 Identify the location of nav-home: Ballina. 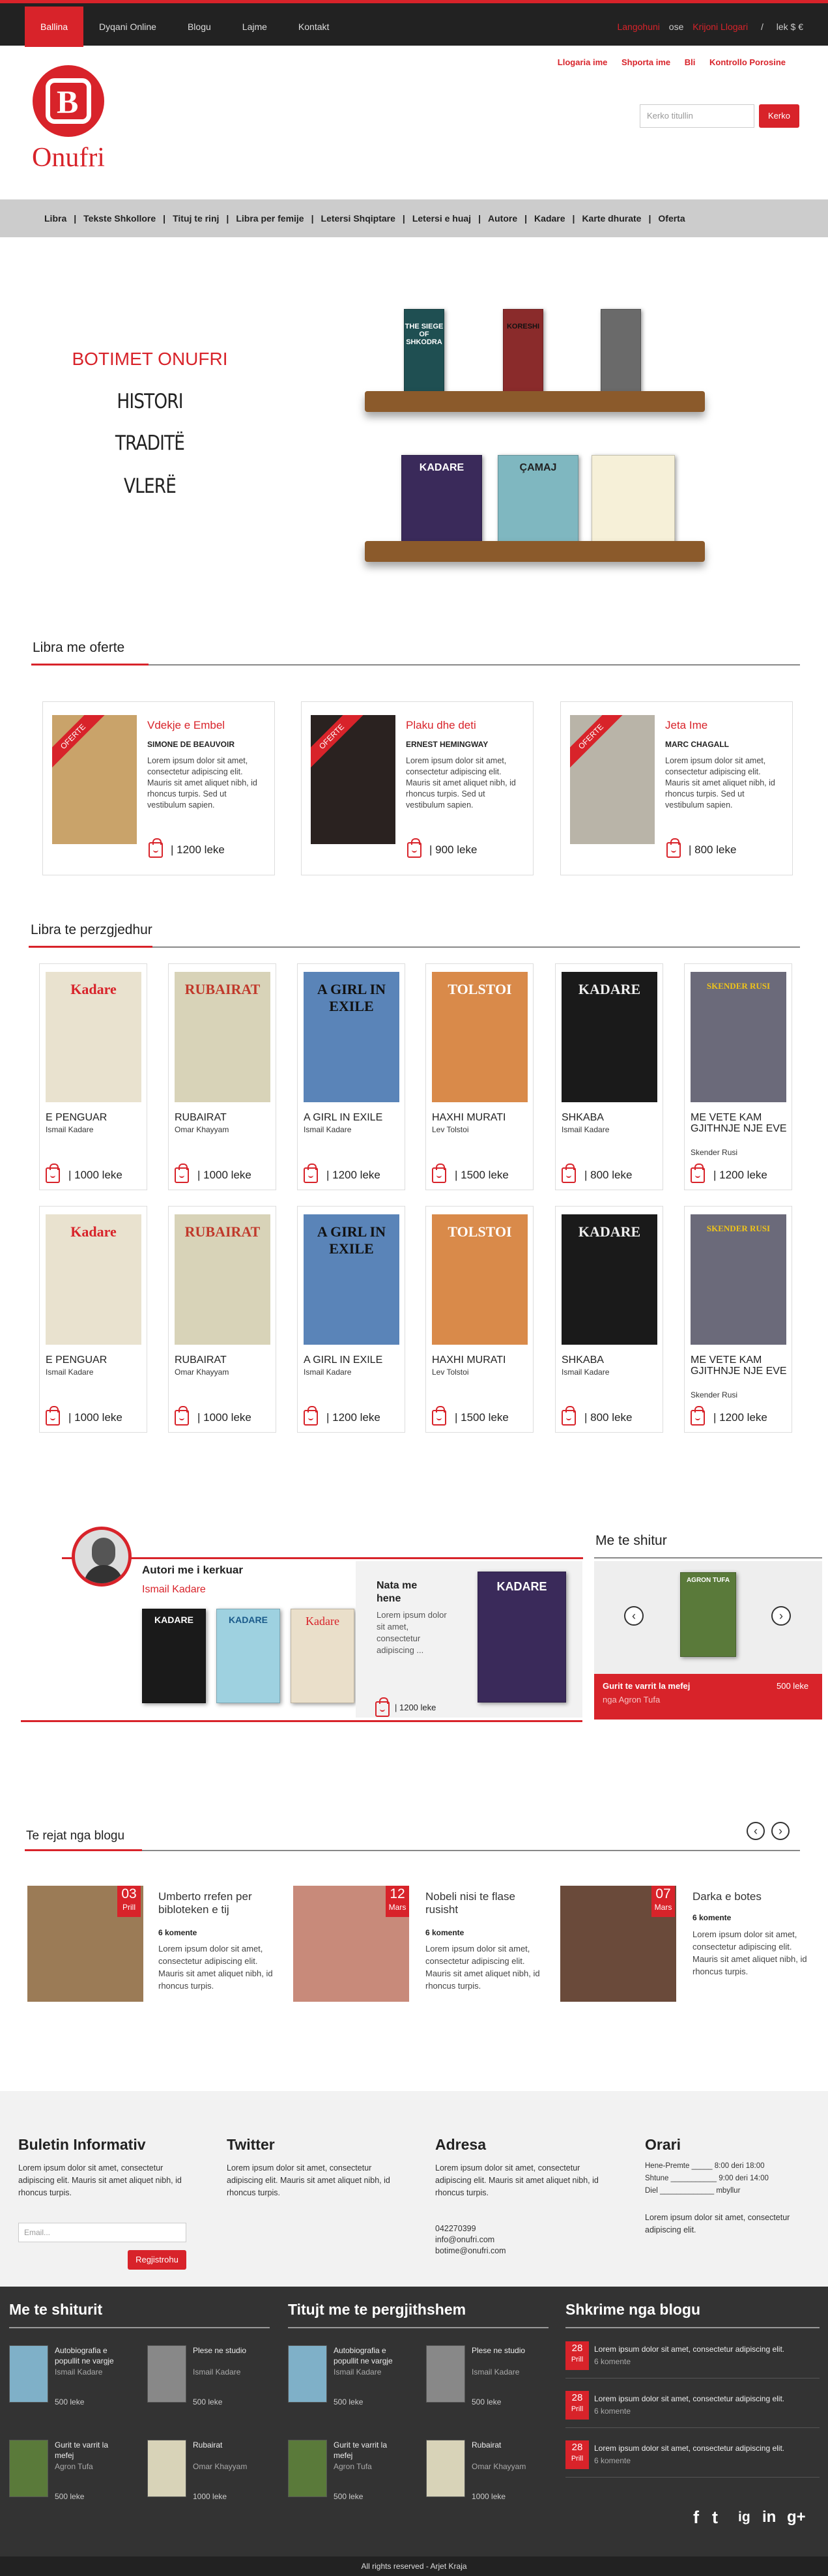
(55, 27).